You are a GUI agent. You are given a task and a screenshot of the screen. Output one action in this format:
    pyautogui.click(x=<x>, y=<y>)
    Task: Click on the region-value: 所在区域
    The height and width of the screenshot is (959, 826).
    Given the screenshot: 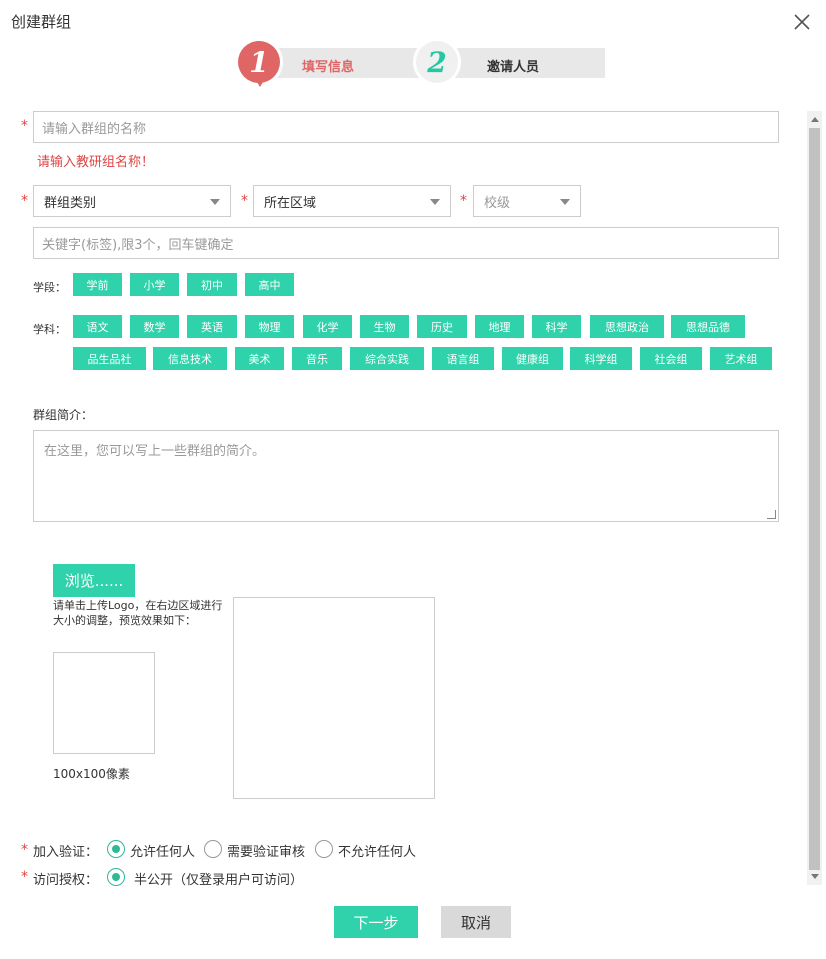 What is the action you would take?
    pyautogui.click(x=290, y=203)
    